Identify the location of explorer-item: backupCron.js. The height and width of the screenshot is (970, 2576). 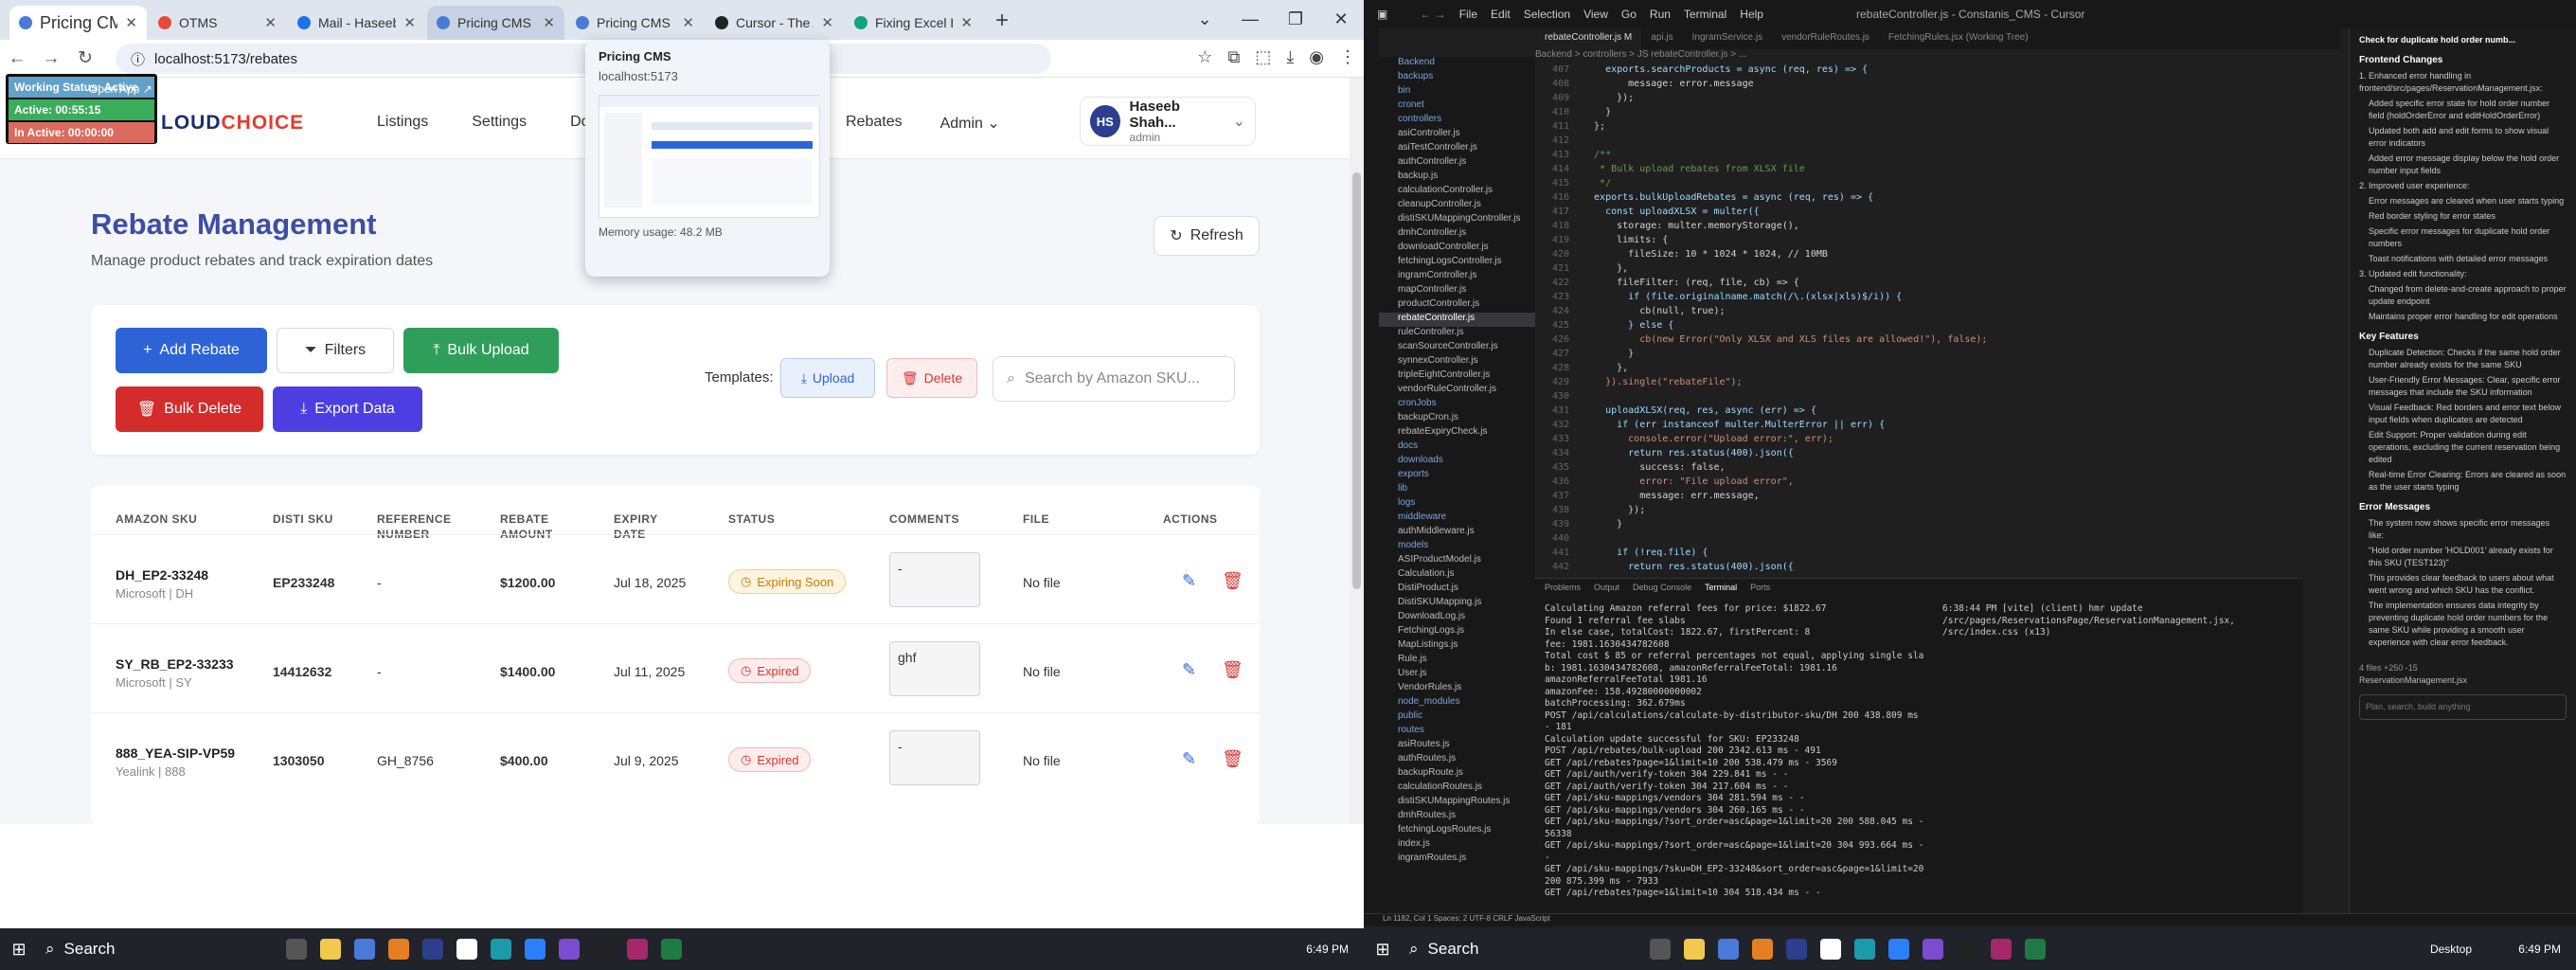
(1457, 419).